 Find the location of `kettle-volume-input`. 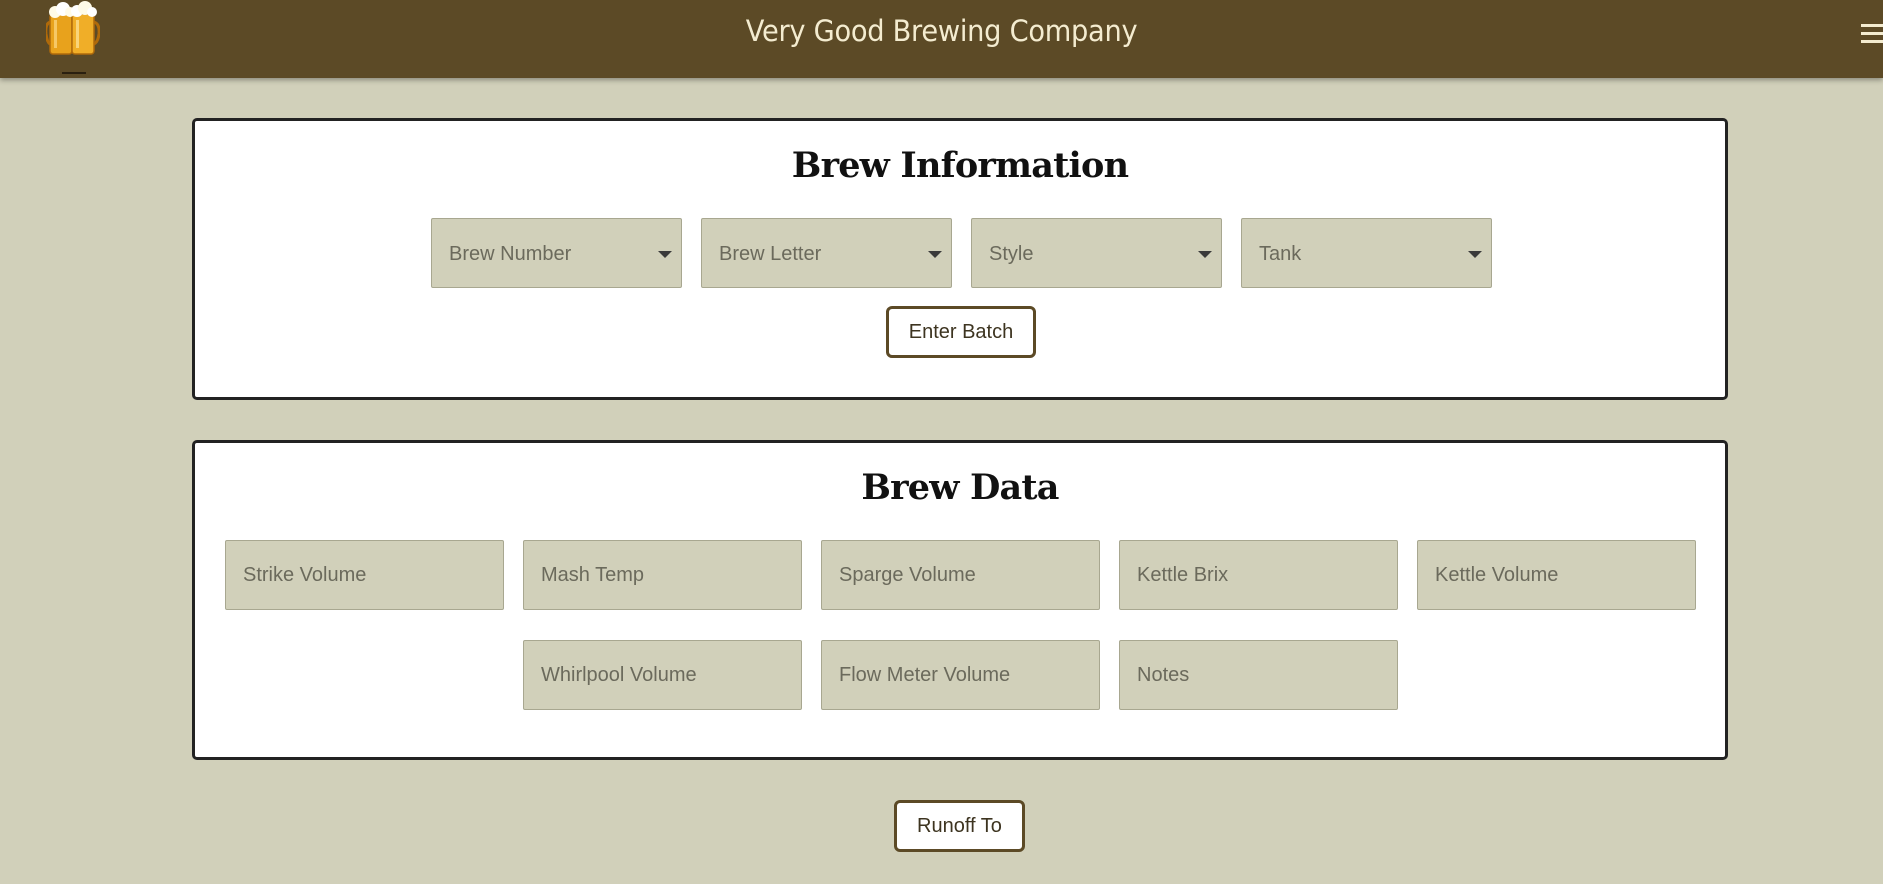

kettle-volume-input is located at coordinates (1556, 575).